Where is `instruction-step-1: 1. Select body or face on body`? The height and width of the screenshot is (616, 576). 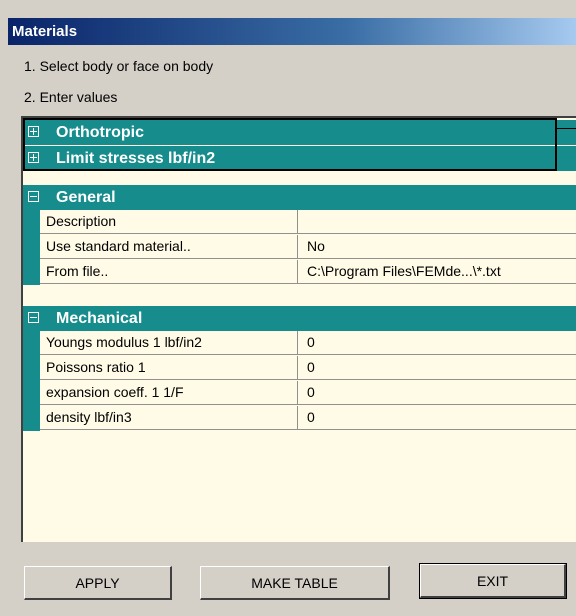 instruction-step-1: 1. Select body or face on body is located at coordinates (119, 66).